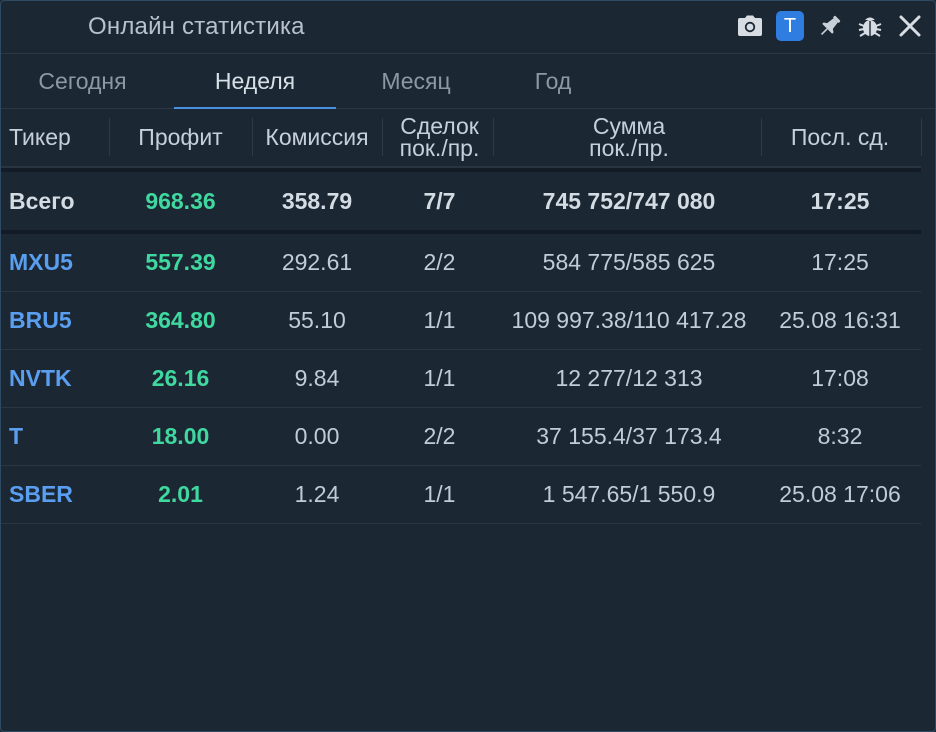 The height and width of the screenshot is (732, 936). I want to click on header-deals: Сделок пок./пр., so click(439, 137).